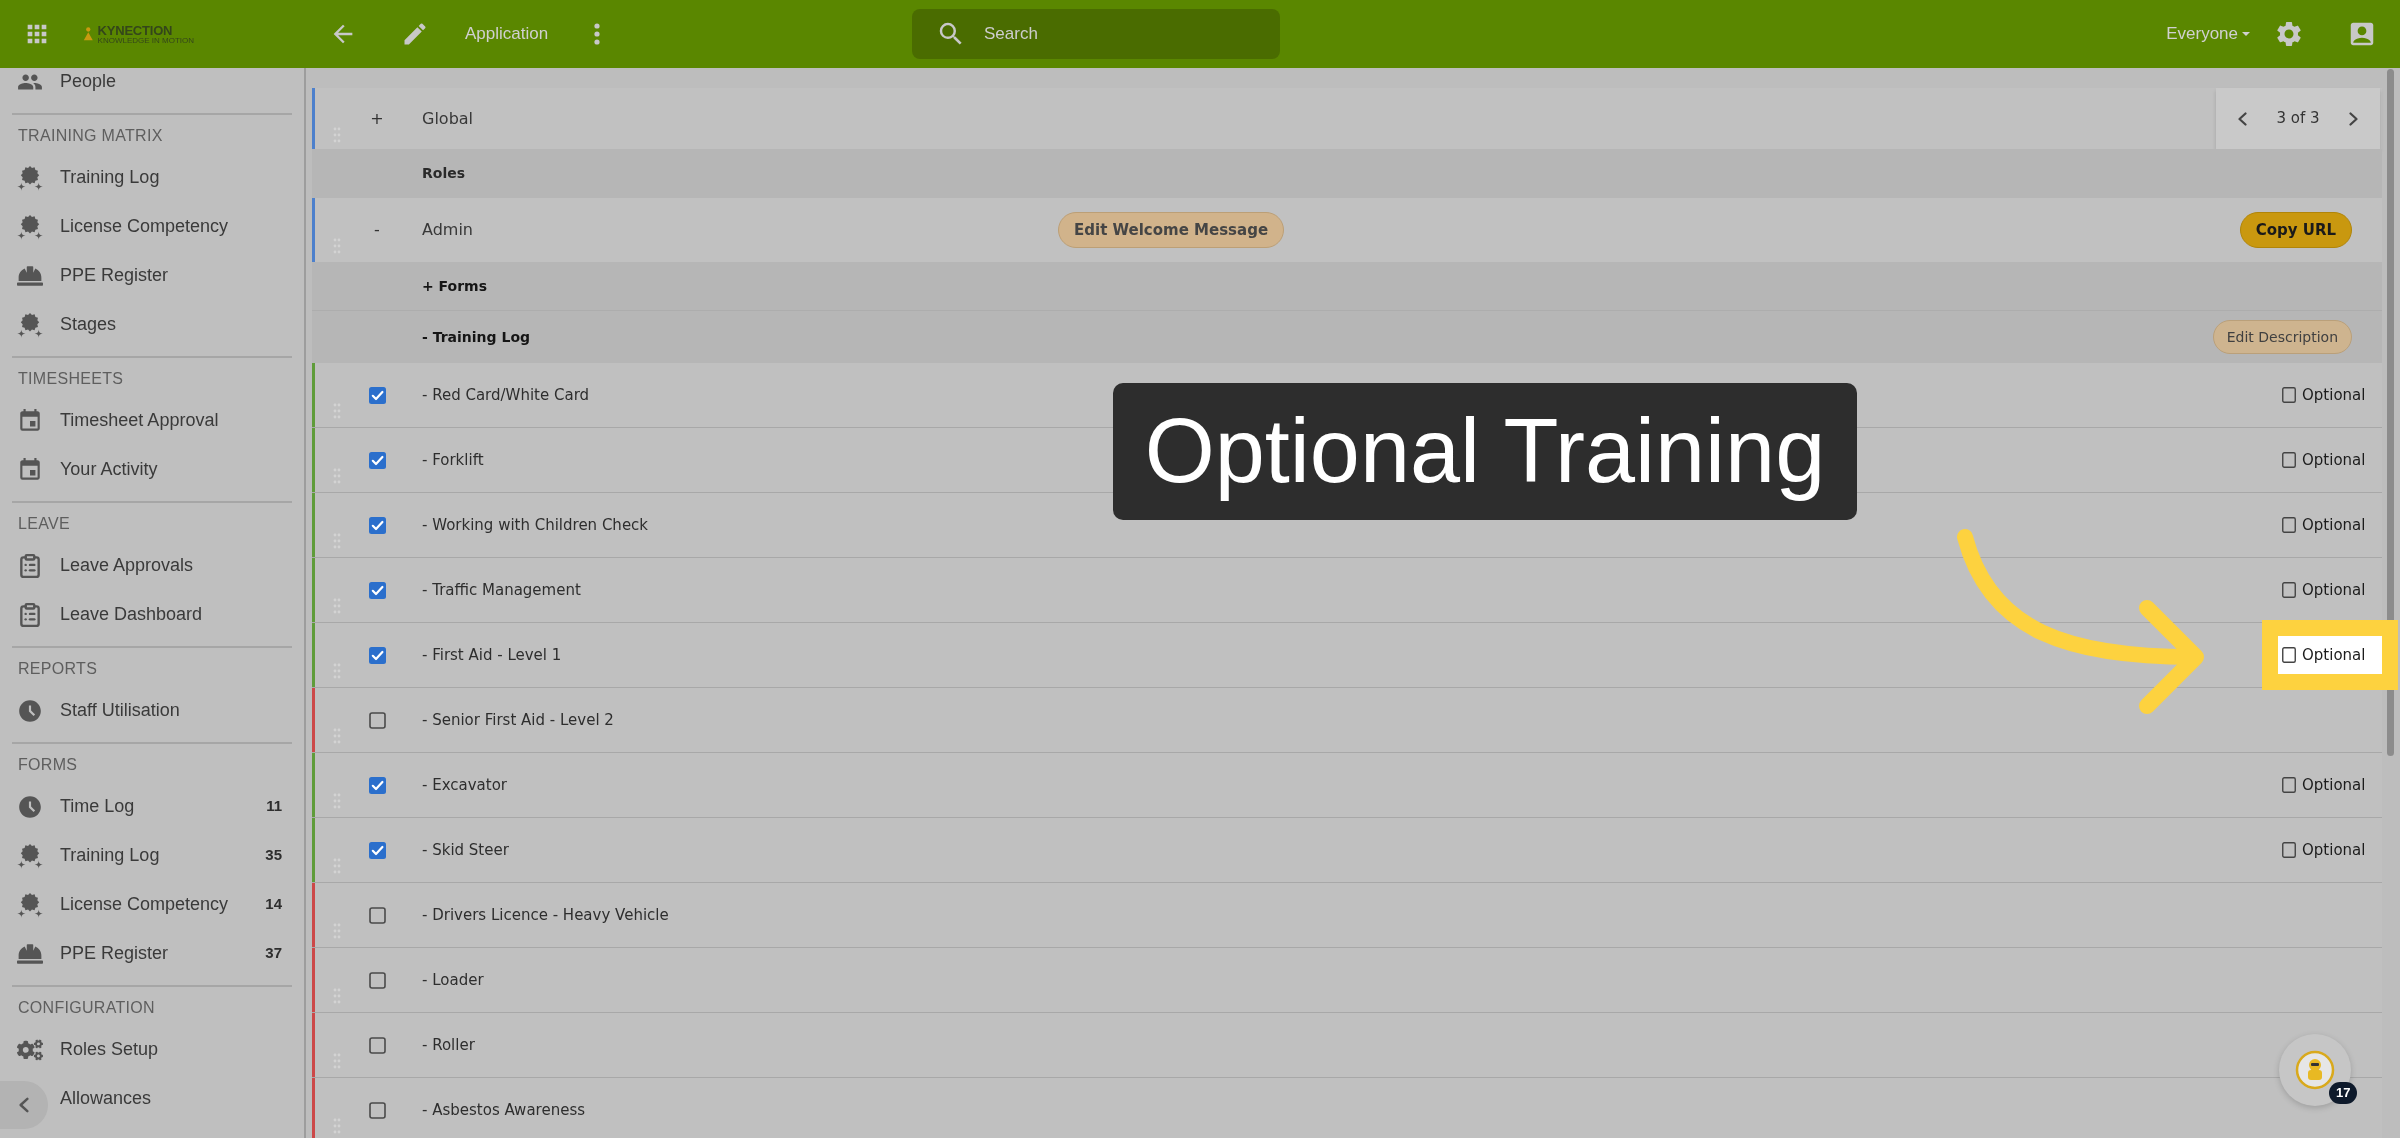 The height and width of the screenshot is (1138, 2400). What do you see at coordinates (448, 230) in the screenshot?
I see `group-label: Admin` at bounding box center [448, 230].